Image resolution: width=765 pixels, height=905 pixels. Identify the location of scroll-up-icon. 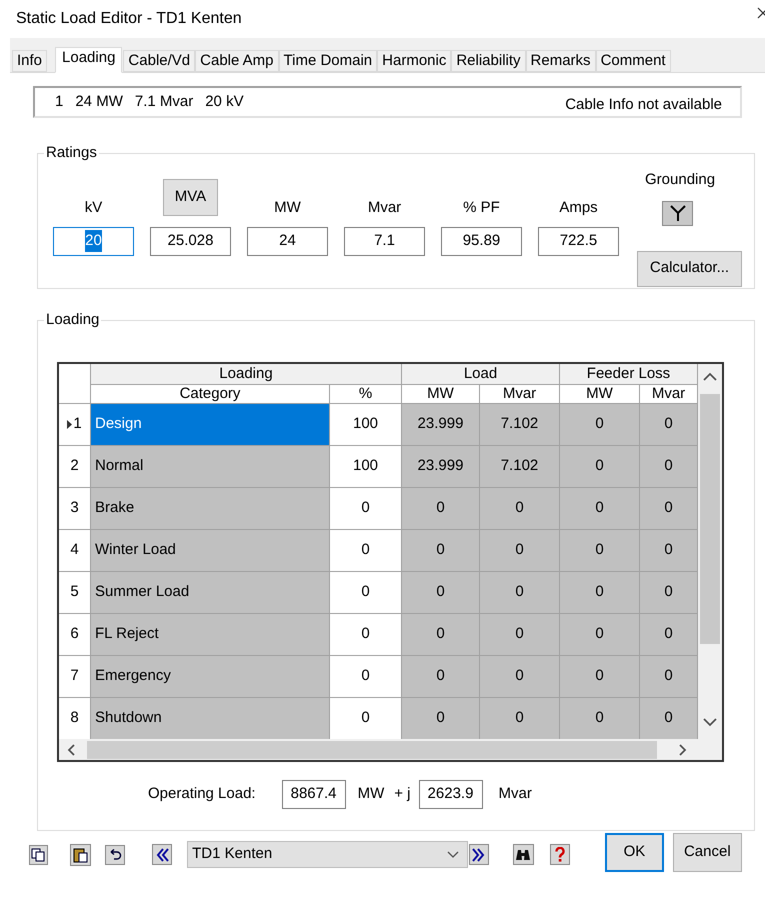
(710, 376).